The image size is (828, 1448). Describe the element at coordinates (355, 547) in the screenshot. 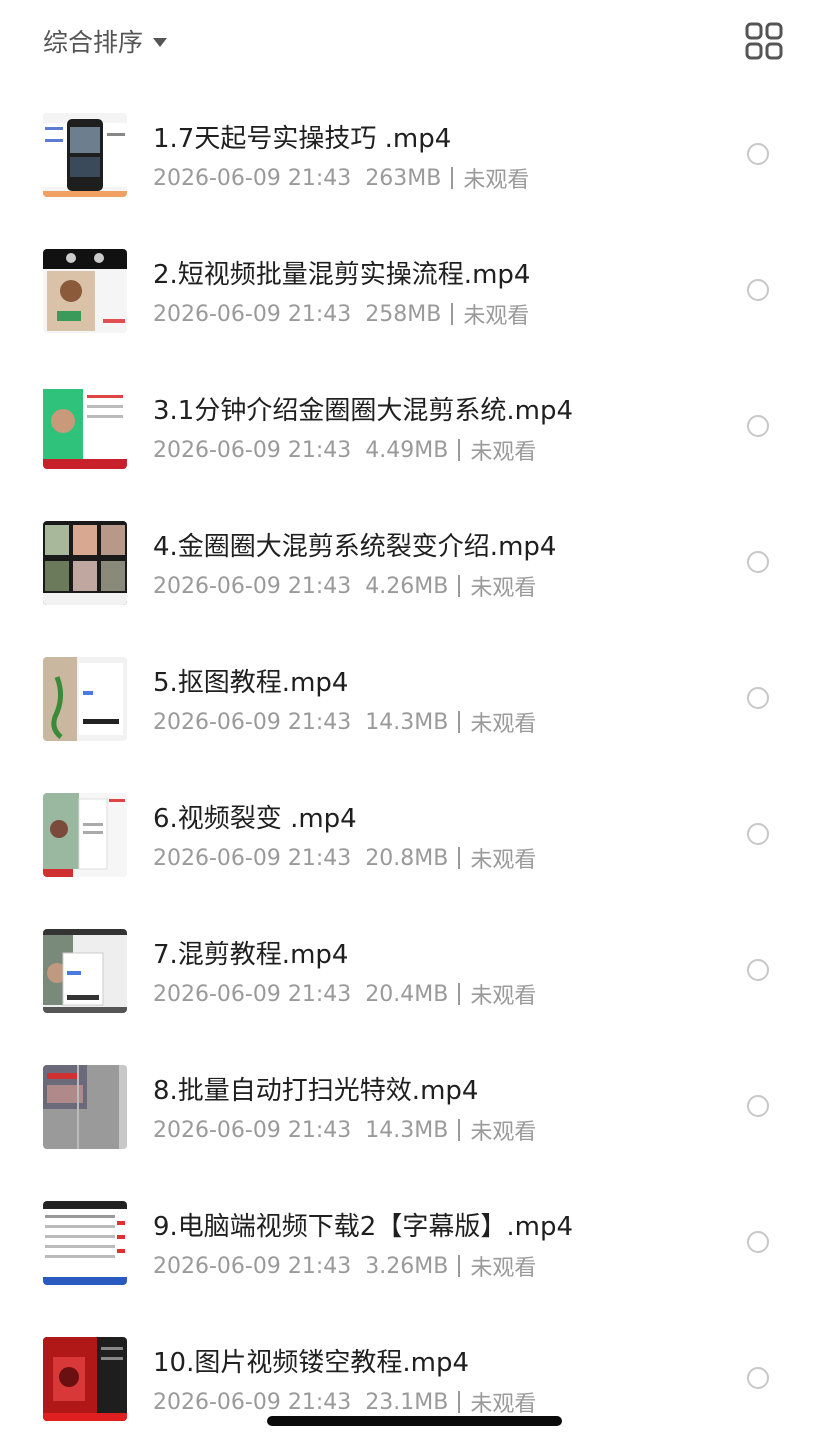

I see `file-title: 4.金圈圈大混剪系统裂变介绍.mp4` at that location.